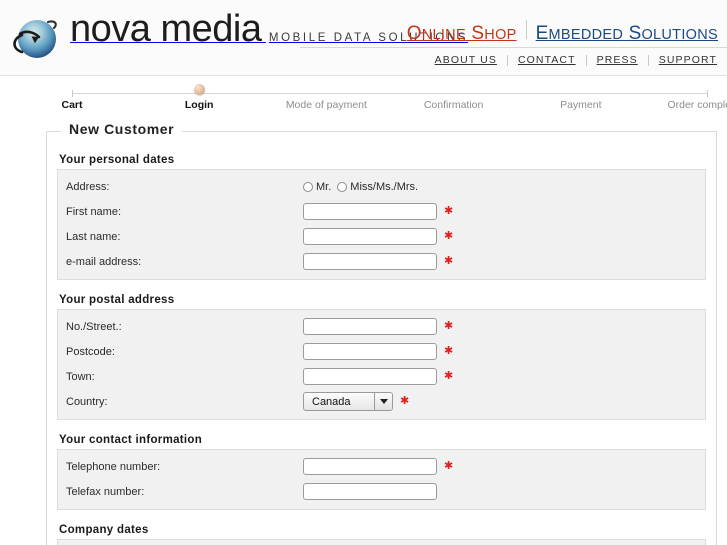  I want to click on nav-embedded-solutions: EMBEDDED SOLUTIONS, so click(627, 34).